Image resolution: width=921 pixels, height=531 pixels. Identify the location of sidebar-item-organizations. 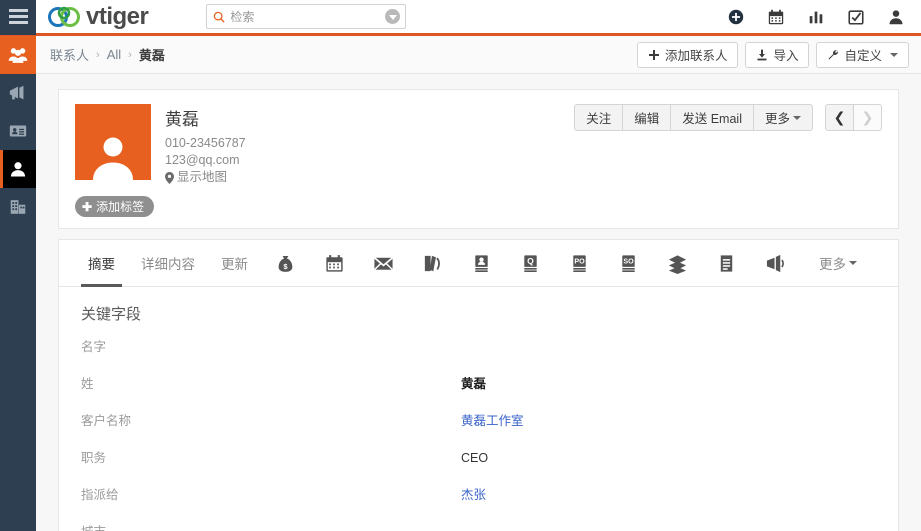
(18, 207).